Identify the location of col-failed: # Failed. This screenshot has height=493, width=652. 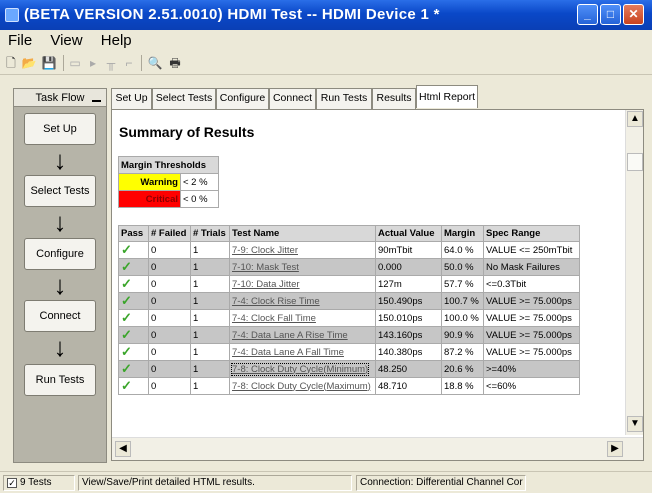
(169, 233).